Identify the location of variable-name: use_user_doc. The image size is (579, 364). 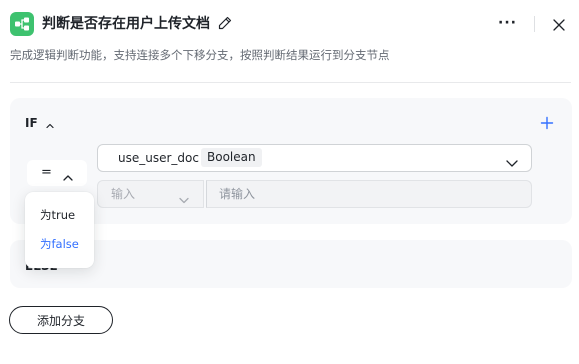
(158, 158).